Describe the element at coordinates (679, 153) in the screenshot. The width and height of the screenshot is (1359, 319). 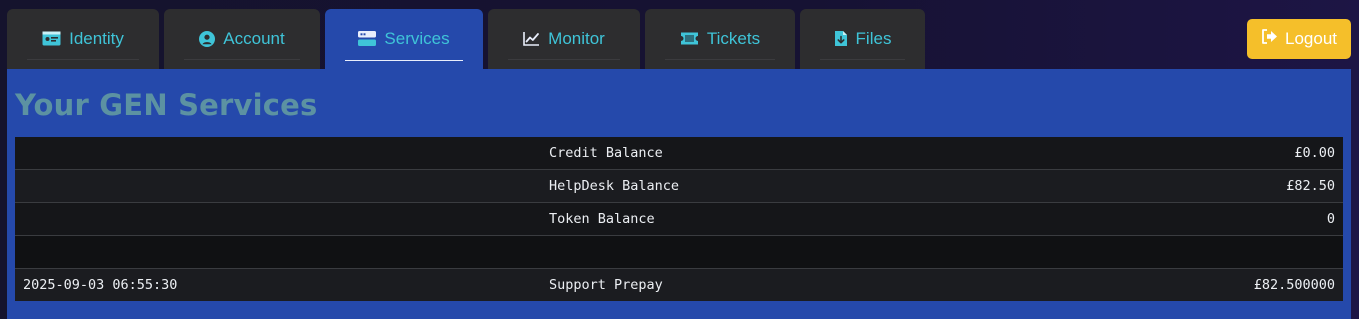
I see `table-row: Credit Balance £0.00` at that location.